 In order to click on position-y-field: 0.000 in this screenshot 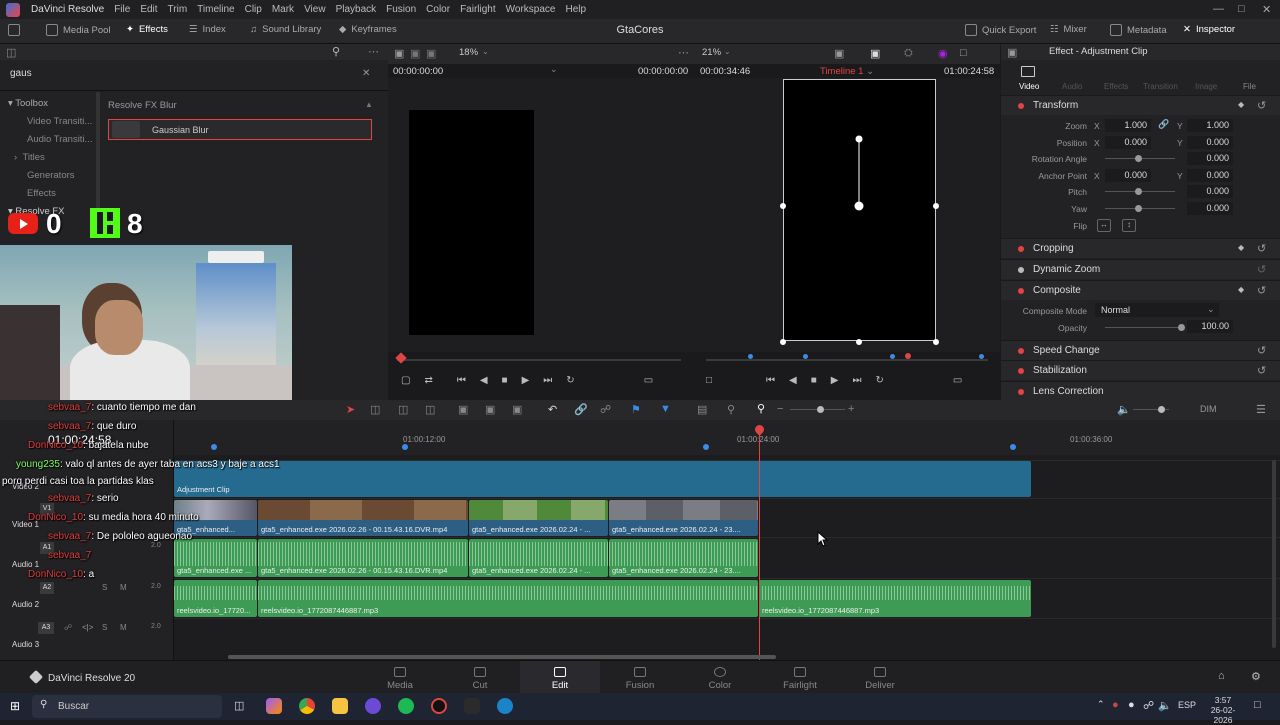, I will do `click(1210, 142)`.